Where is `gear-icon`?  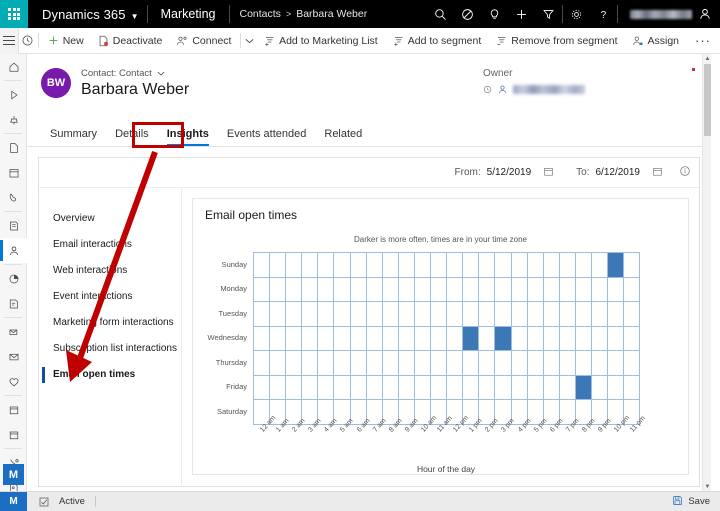
gear-icon is located at coordinates (576, 14).